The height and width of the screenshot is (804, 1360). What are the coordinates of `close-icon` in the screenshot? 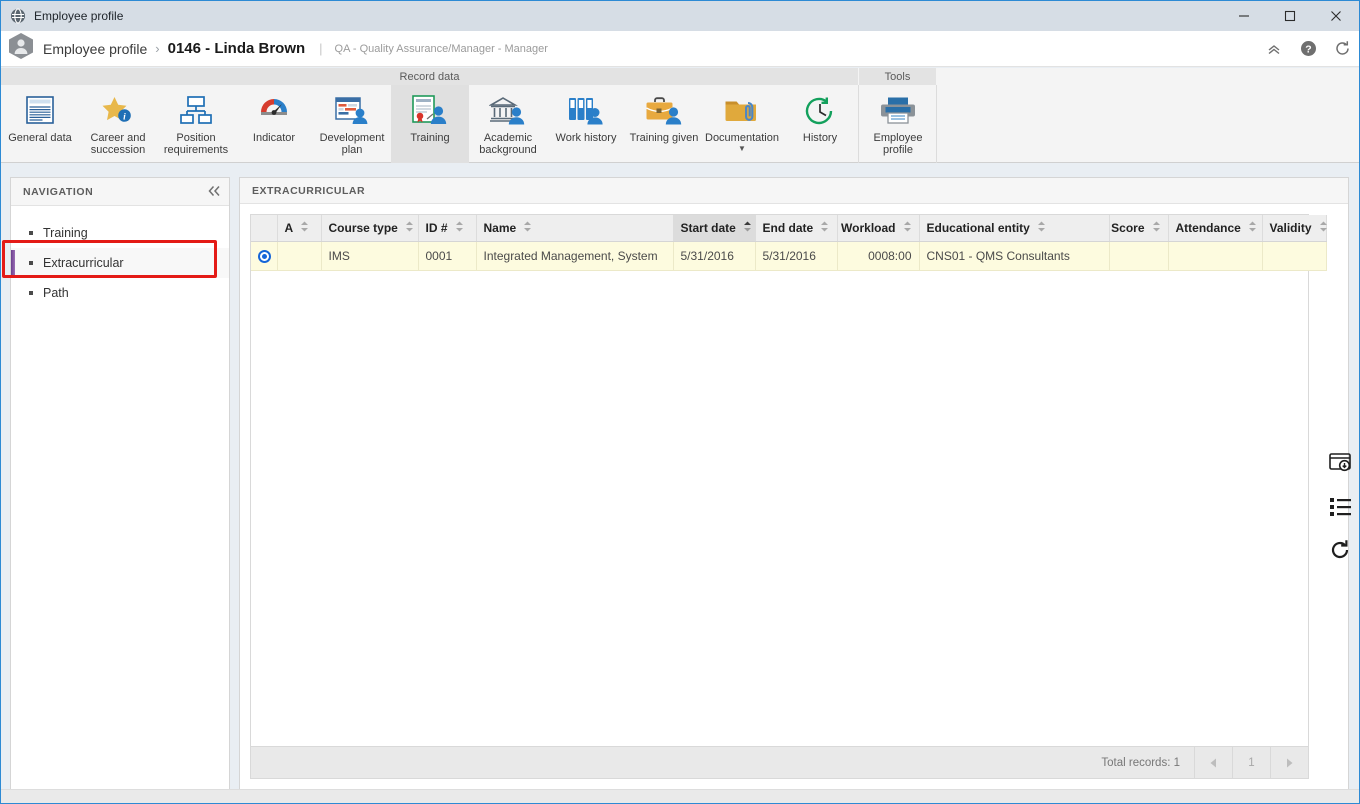 It's located at (1336, 16).